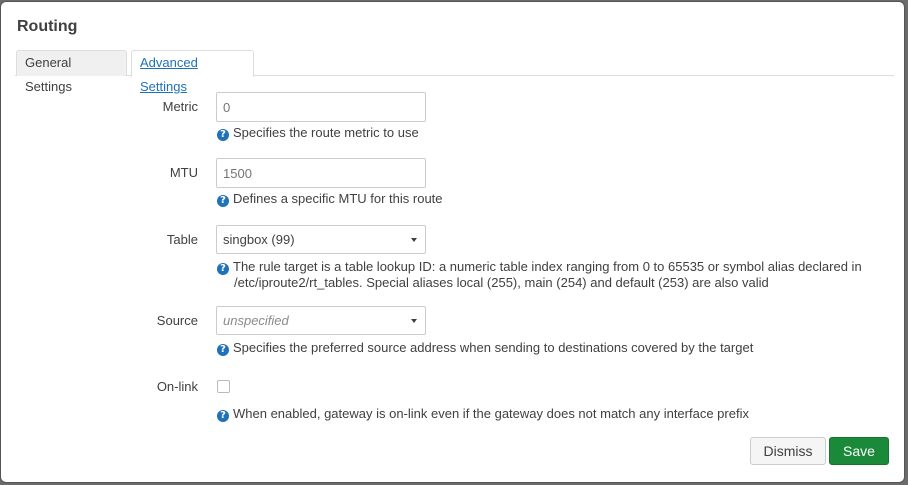 This screenshot has height=485, width=908. Describe the element at coordinates (326, 132) in the screenshot. I see `metric-help-text: Specifies the route metric to use` at that location.